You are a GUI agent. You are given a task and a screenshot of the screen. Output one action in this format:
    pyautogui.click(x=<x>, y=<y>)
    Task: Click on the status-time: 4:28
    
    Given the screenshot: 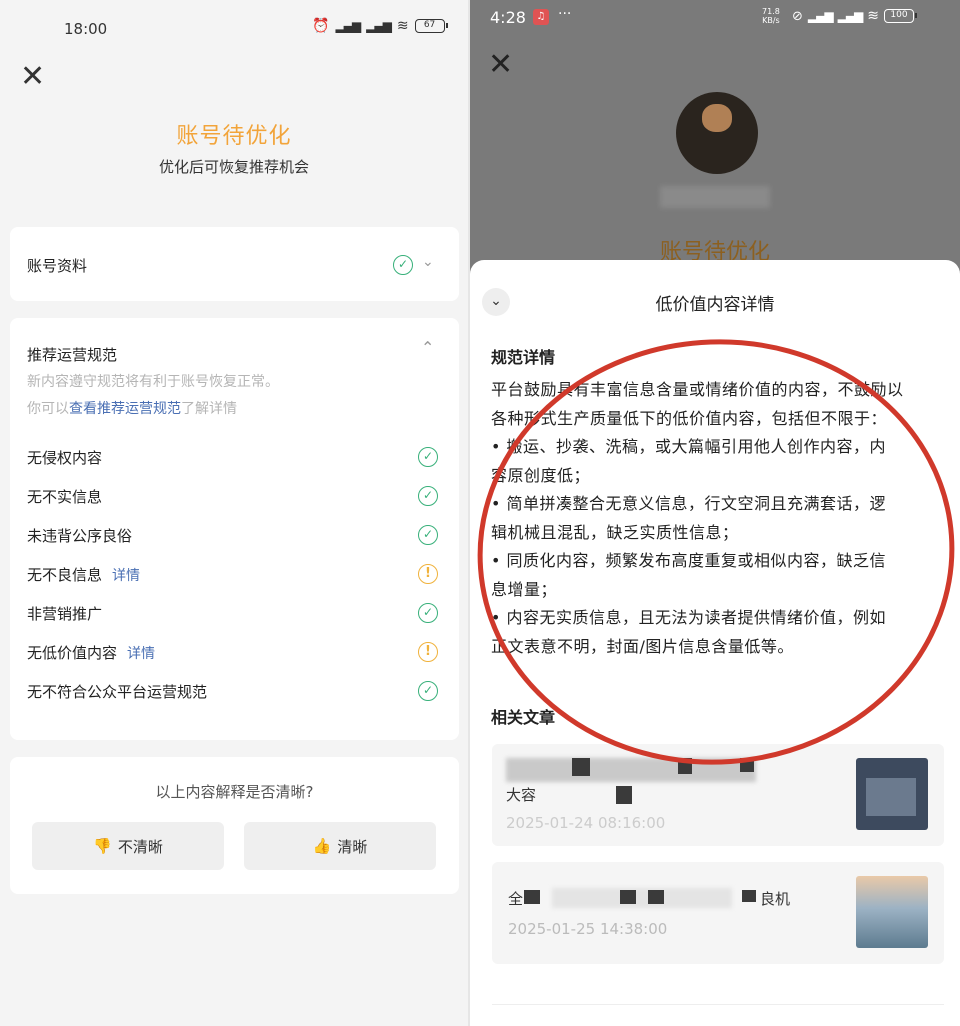 What is the action you would take?
    pyautogui.click(x=508, y=17)
    